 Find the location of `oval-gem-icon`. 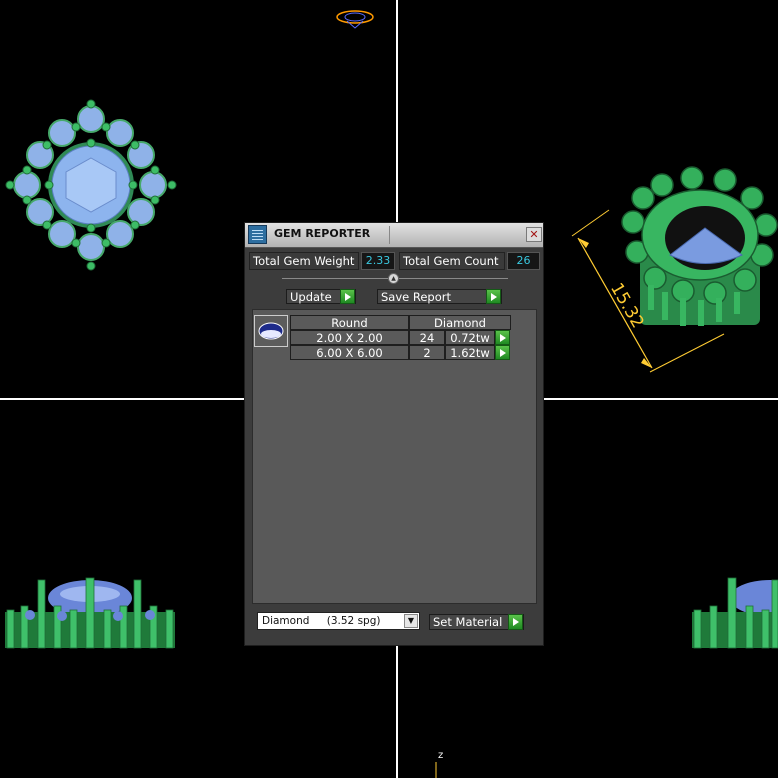

oval-gem-icon is located at coordinates (271, 331).